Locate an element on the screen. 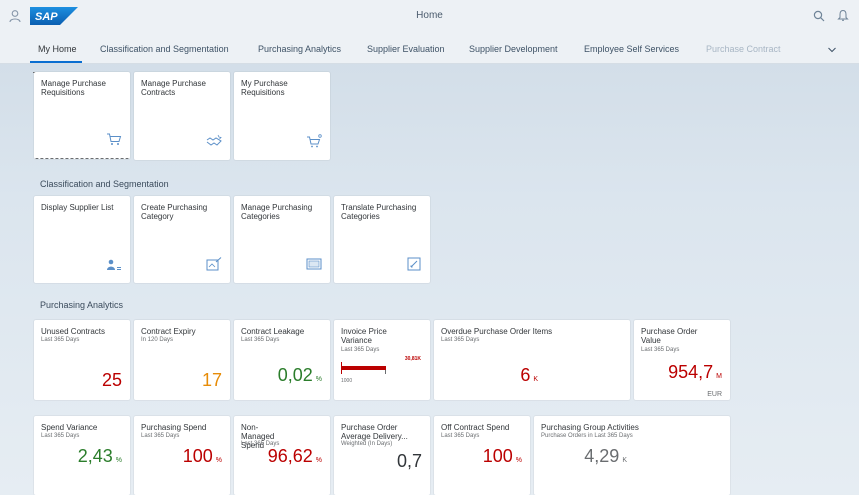 Image resolution: width=859 pixels, height=495 pixels. kpi-unit: M is located at coordinates (719, 376).